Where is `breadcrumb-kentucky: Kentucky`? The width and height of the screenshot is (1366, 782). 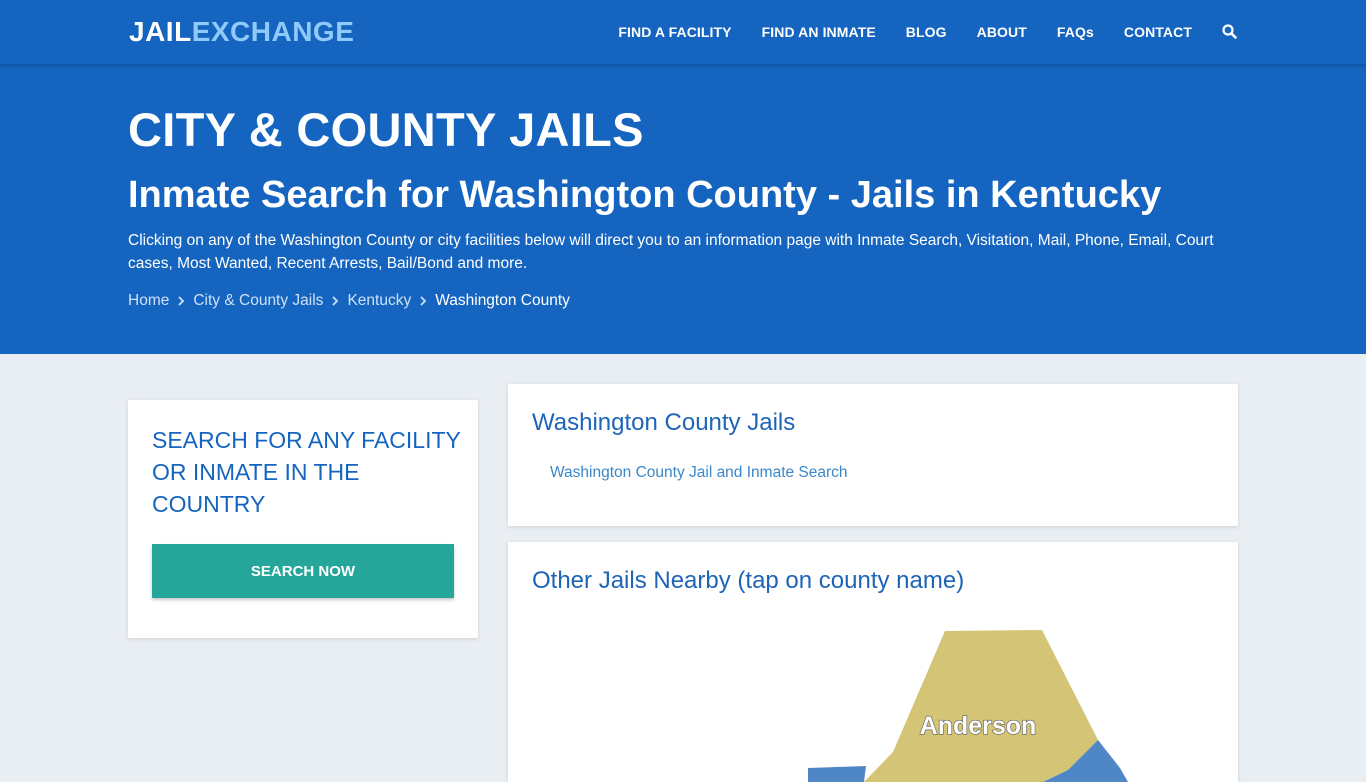
breadcrumb-kentucky: Kentucky is located at coordinates (379, 301).